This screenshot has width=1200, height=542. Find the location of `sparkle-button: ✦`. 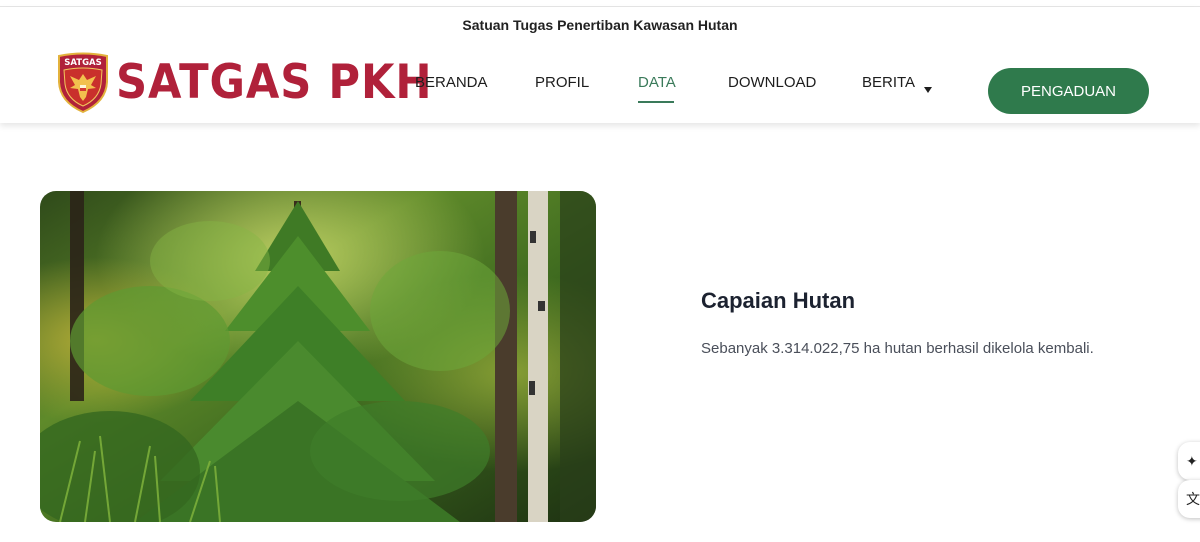

sparkle-button: ✦ is located at coordinates (1189, 461).